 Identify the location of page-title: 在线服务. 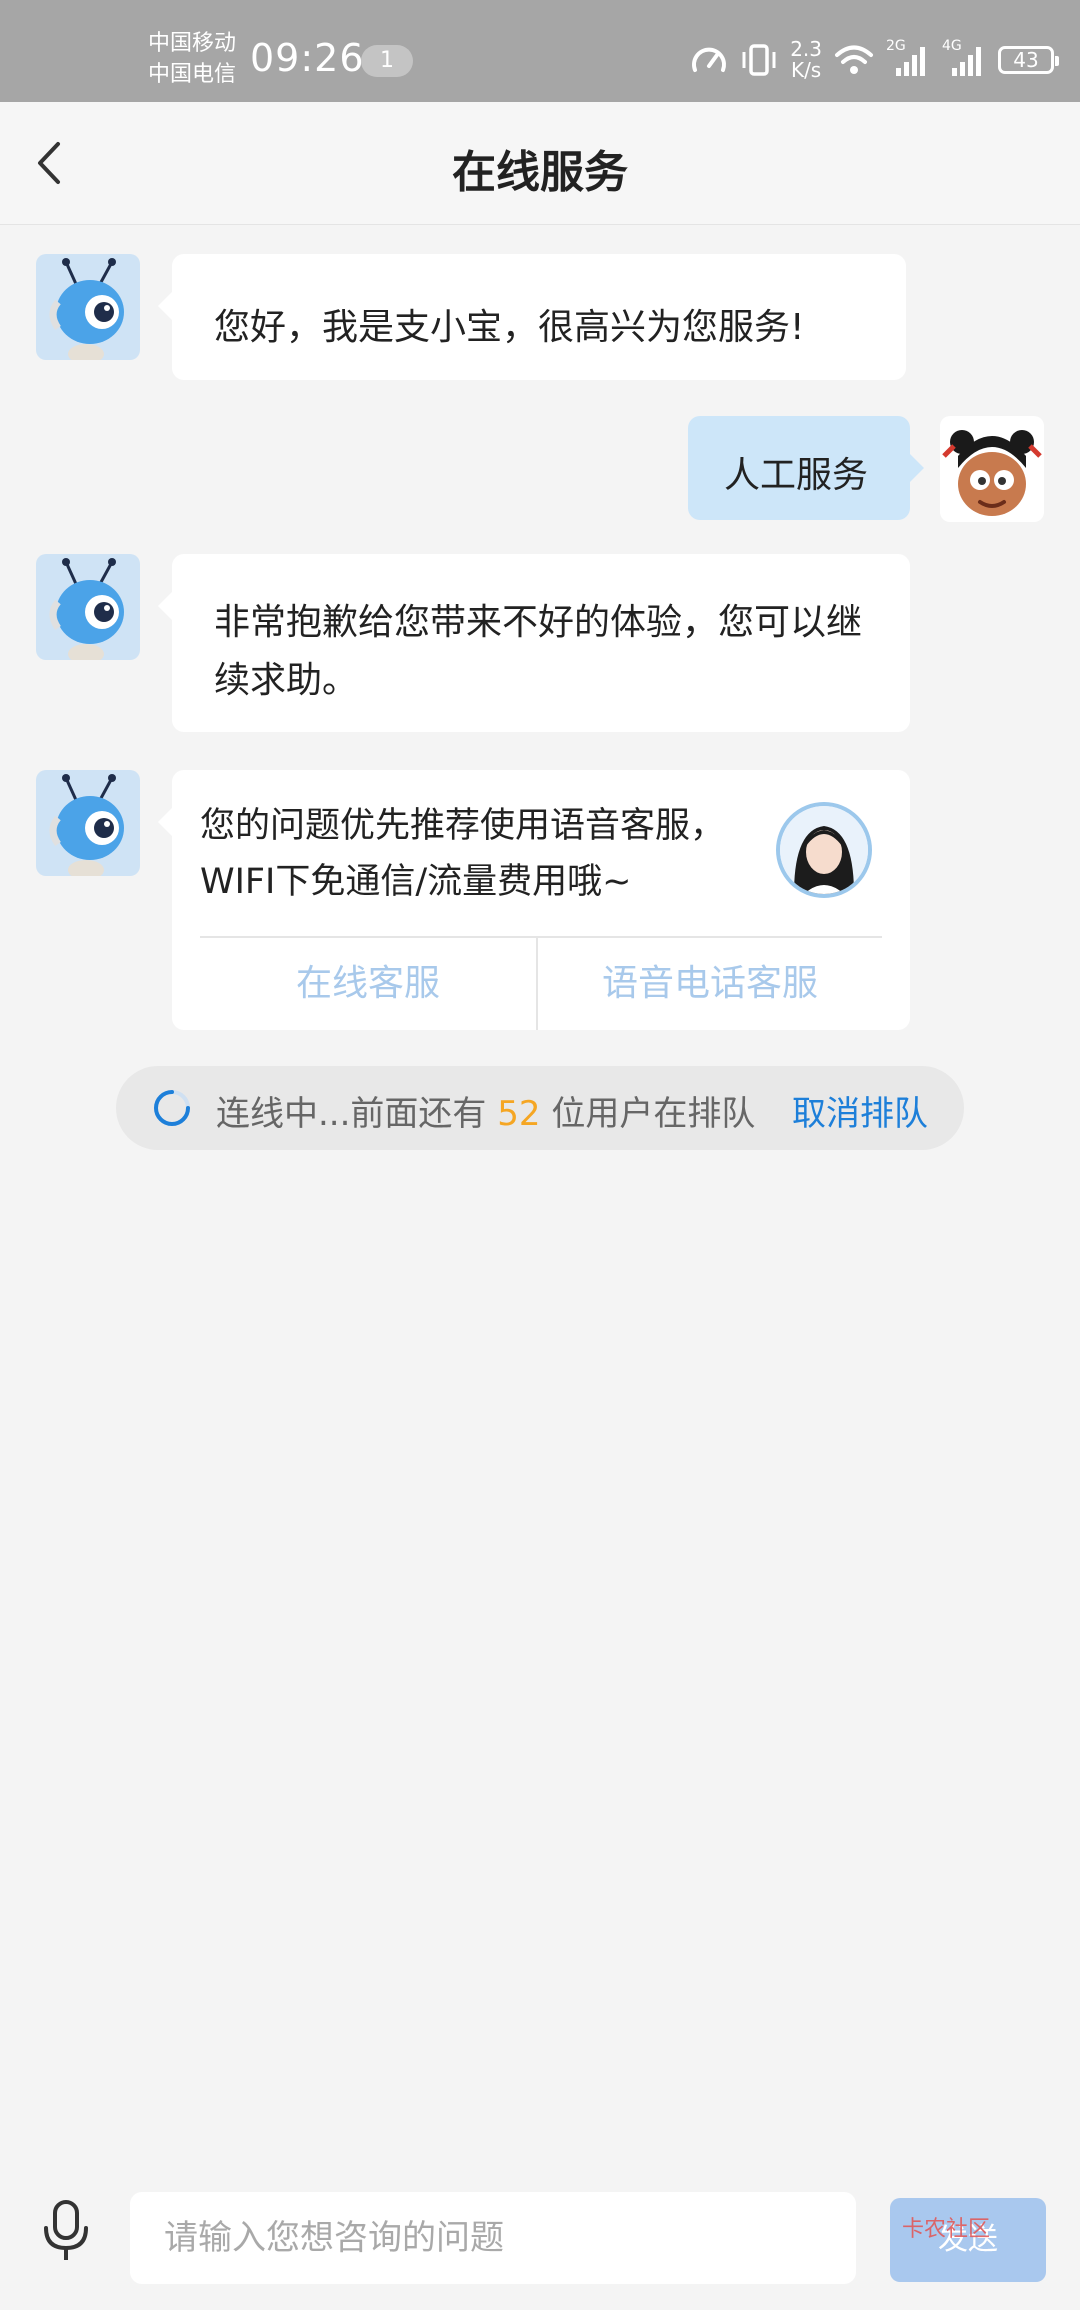
(540, 172).